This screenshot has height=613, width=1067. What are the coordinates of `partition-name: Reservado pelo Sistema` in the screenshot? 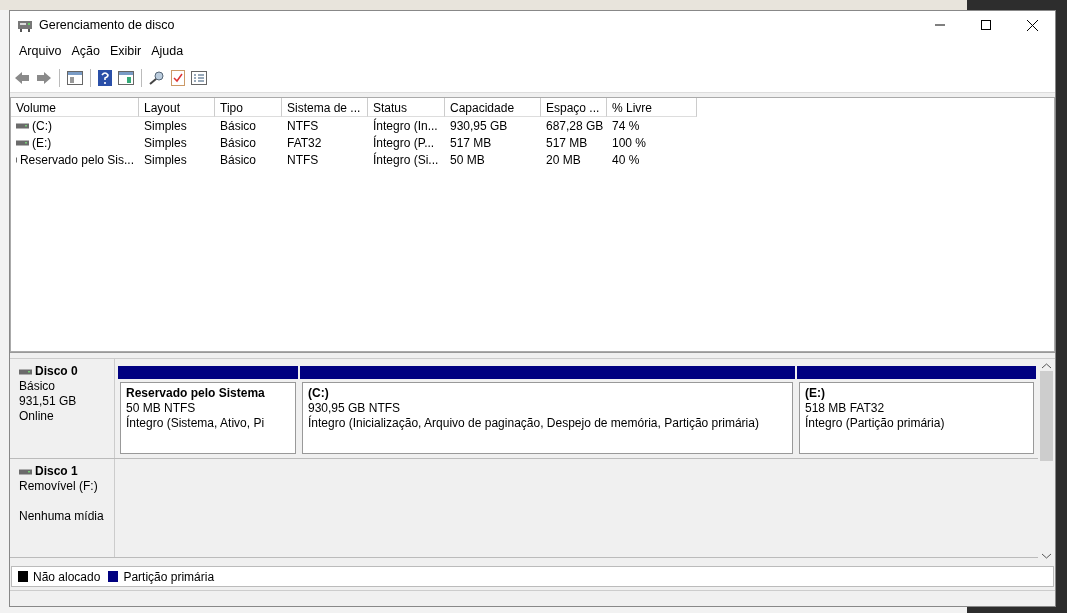 It's located at (195, 393).